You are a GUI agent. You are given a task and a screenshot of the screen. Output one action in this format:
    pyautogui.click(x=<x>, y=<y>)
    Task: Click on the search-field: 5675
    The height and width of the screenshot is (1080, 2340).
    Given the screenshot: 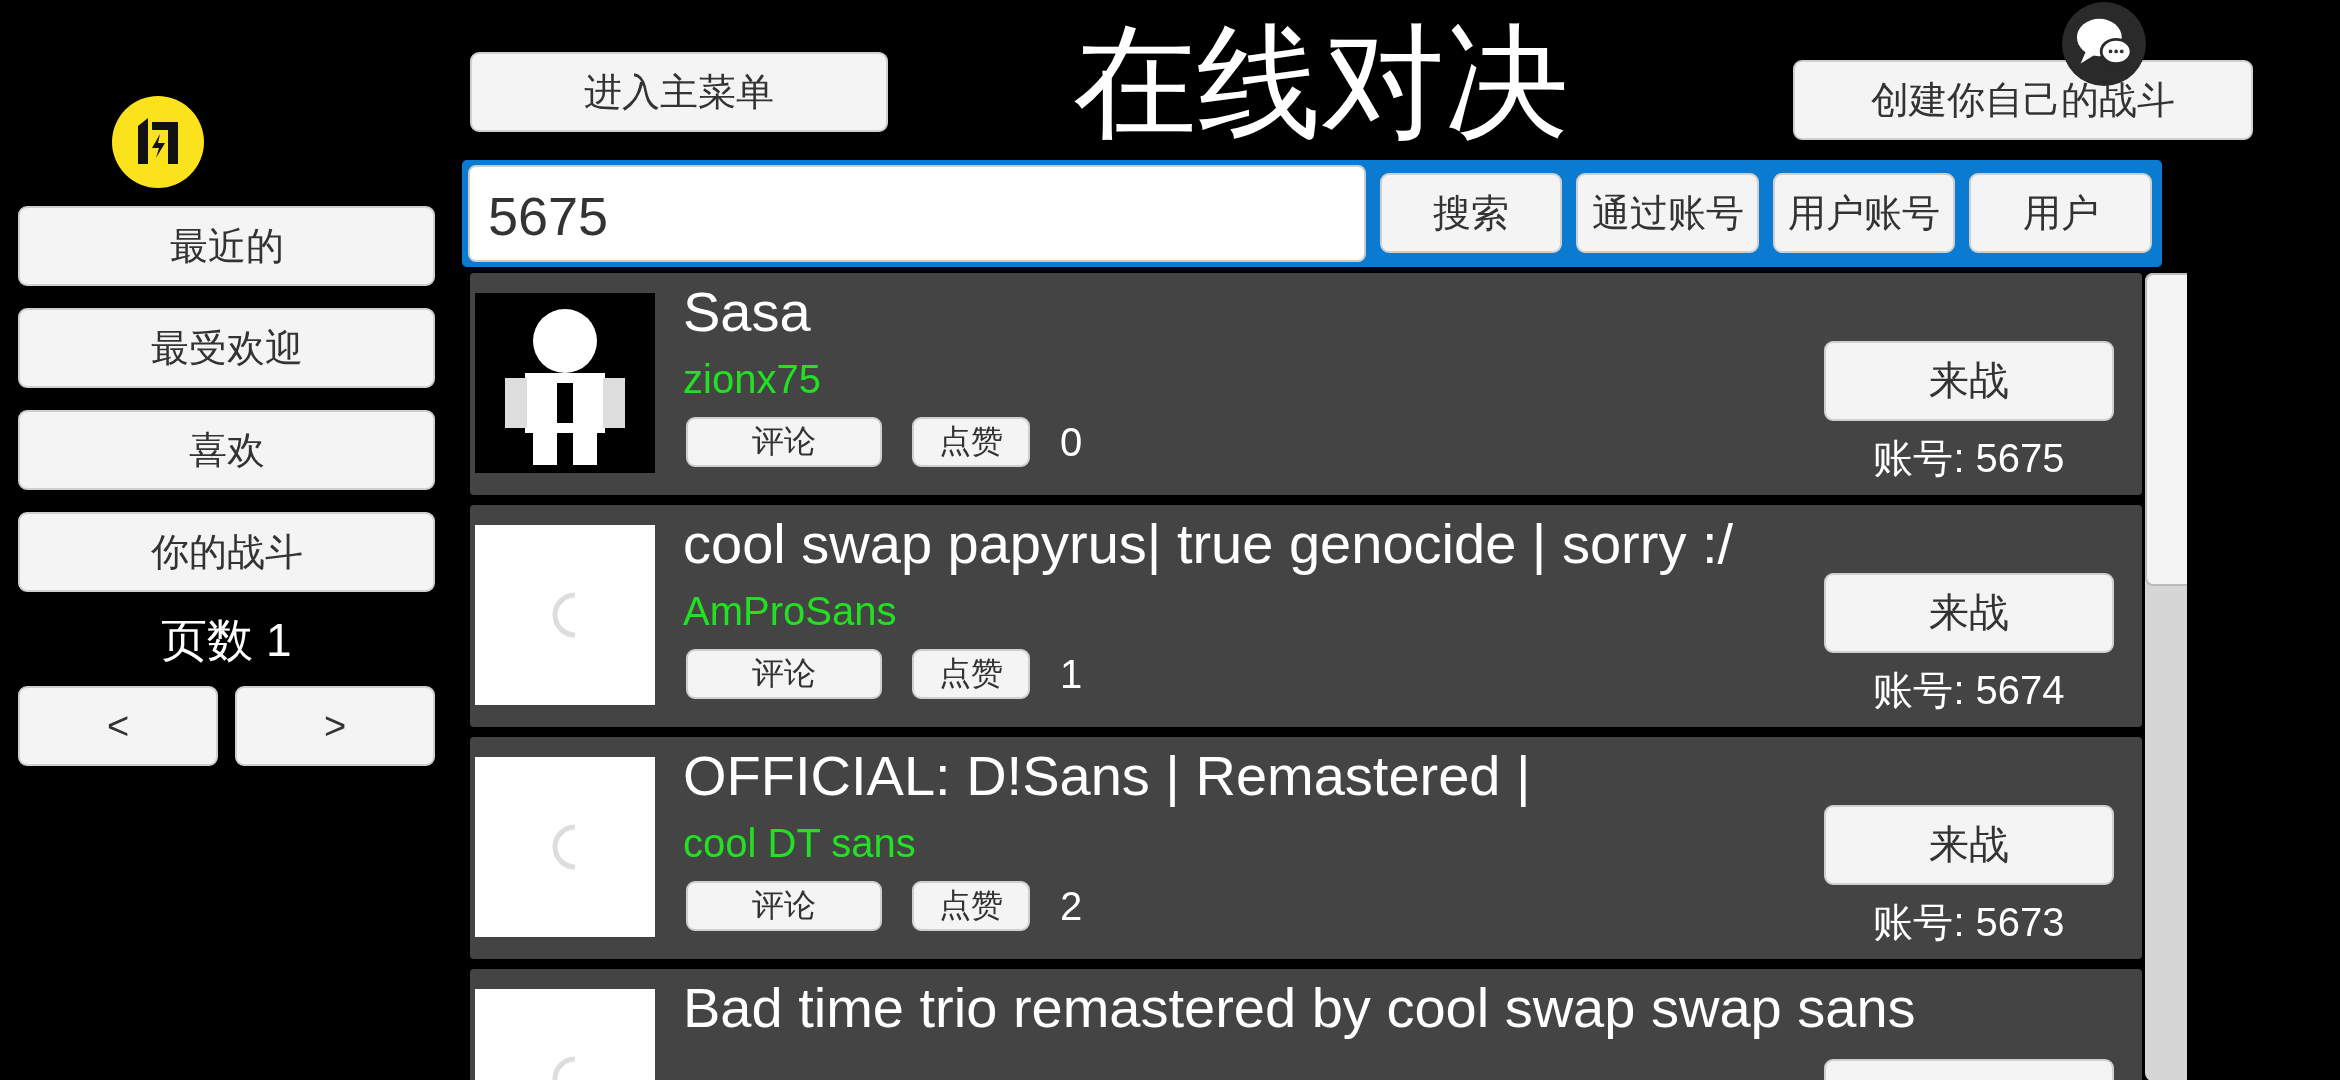 What is the action you would take?
    pyautogui.click(x=917, y=213)
    